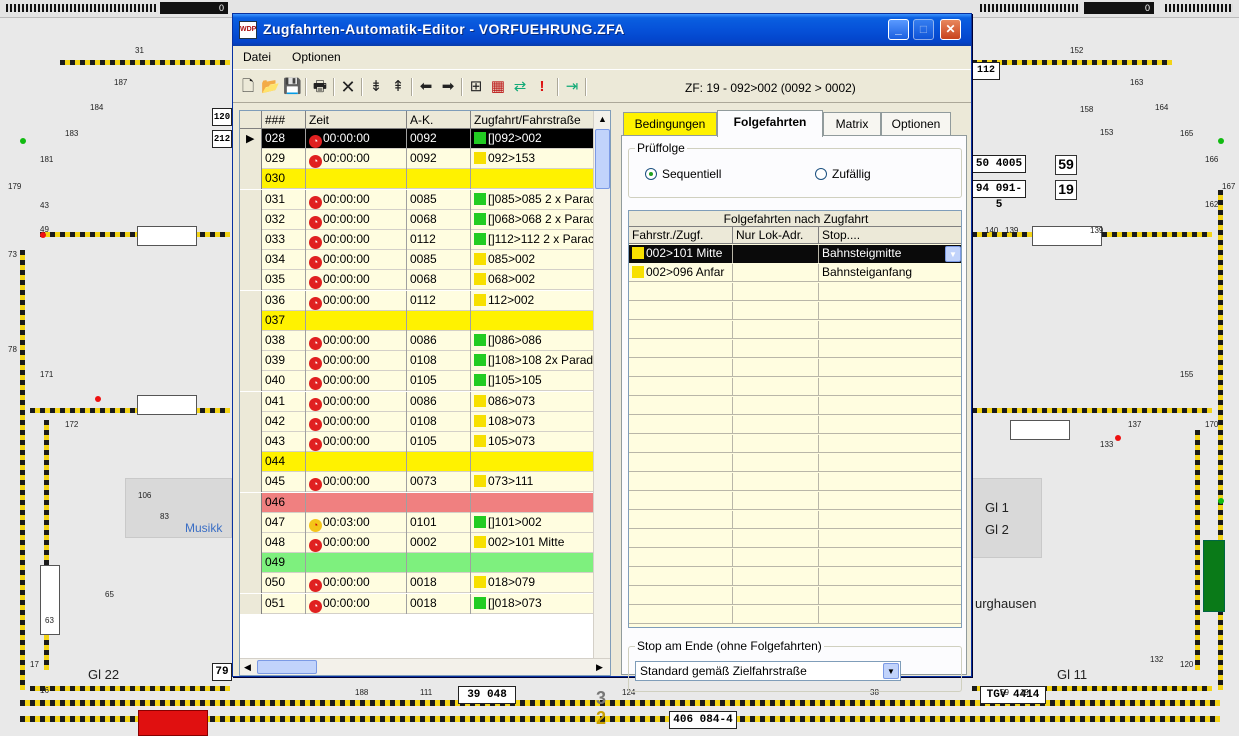 The height and width of the screenshot is (736, 1239). I want to click on arrow-right-icon: ➡, so click(448, 87).